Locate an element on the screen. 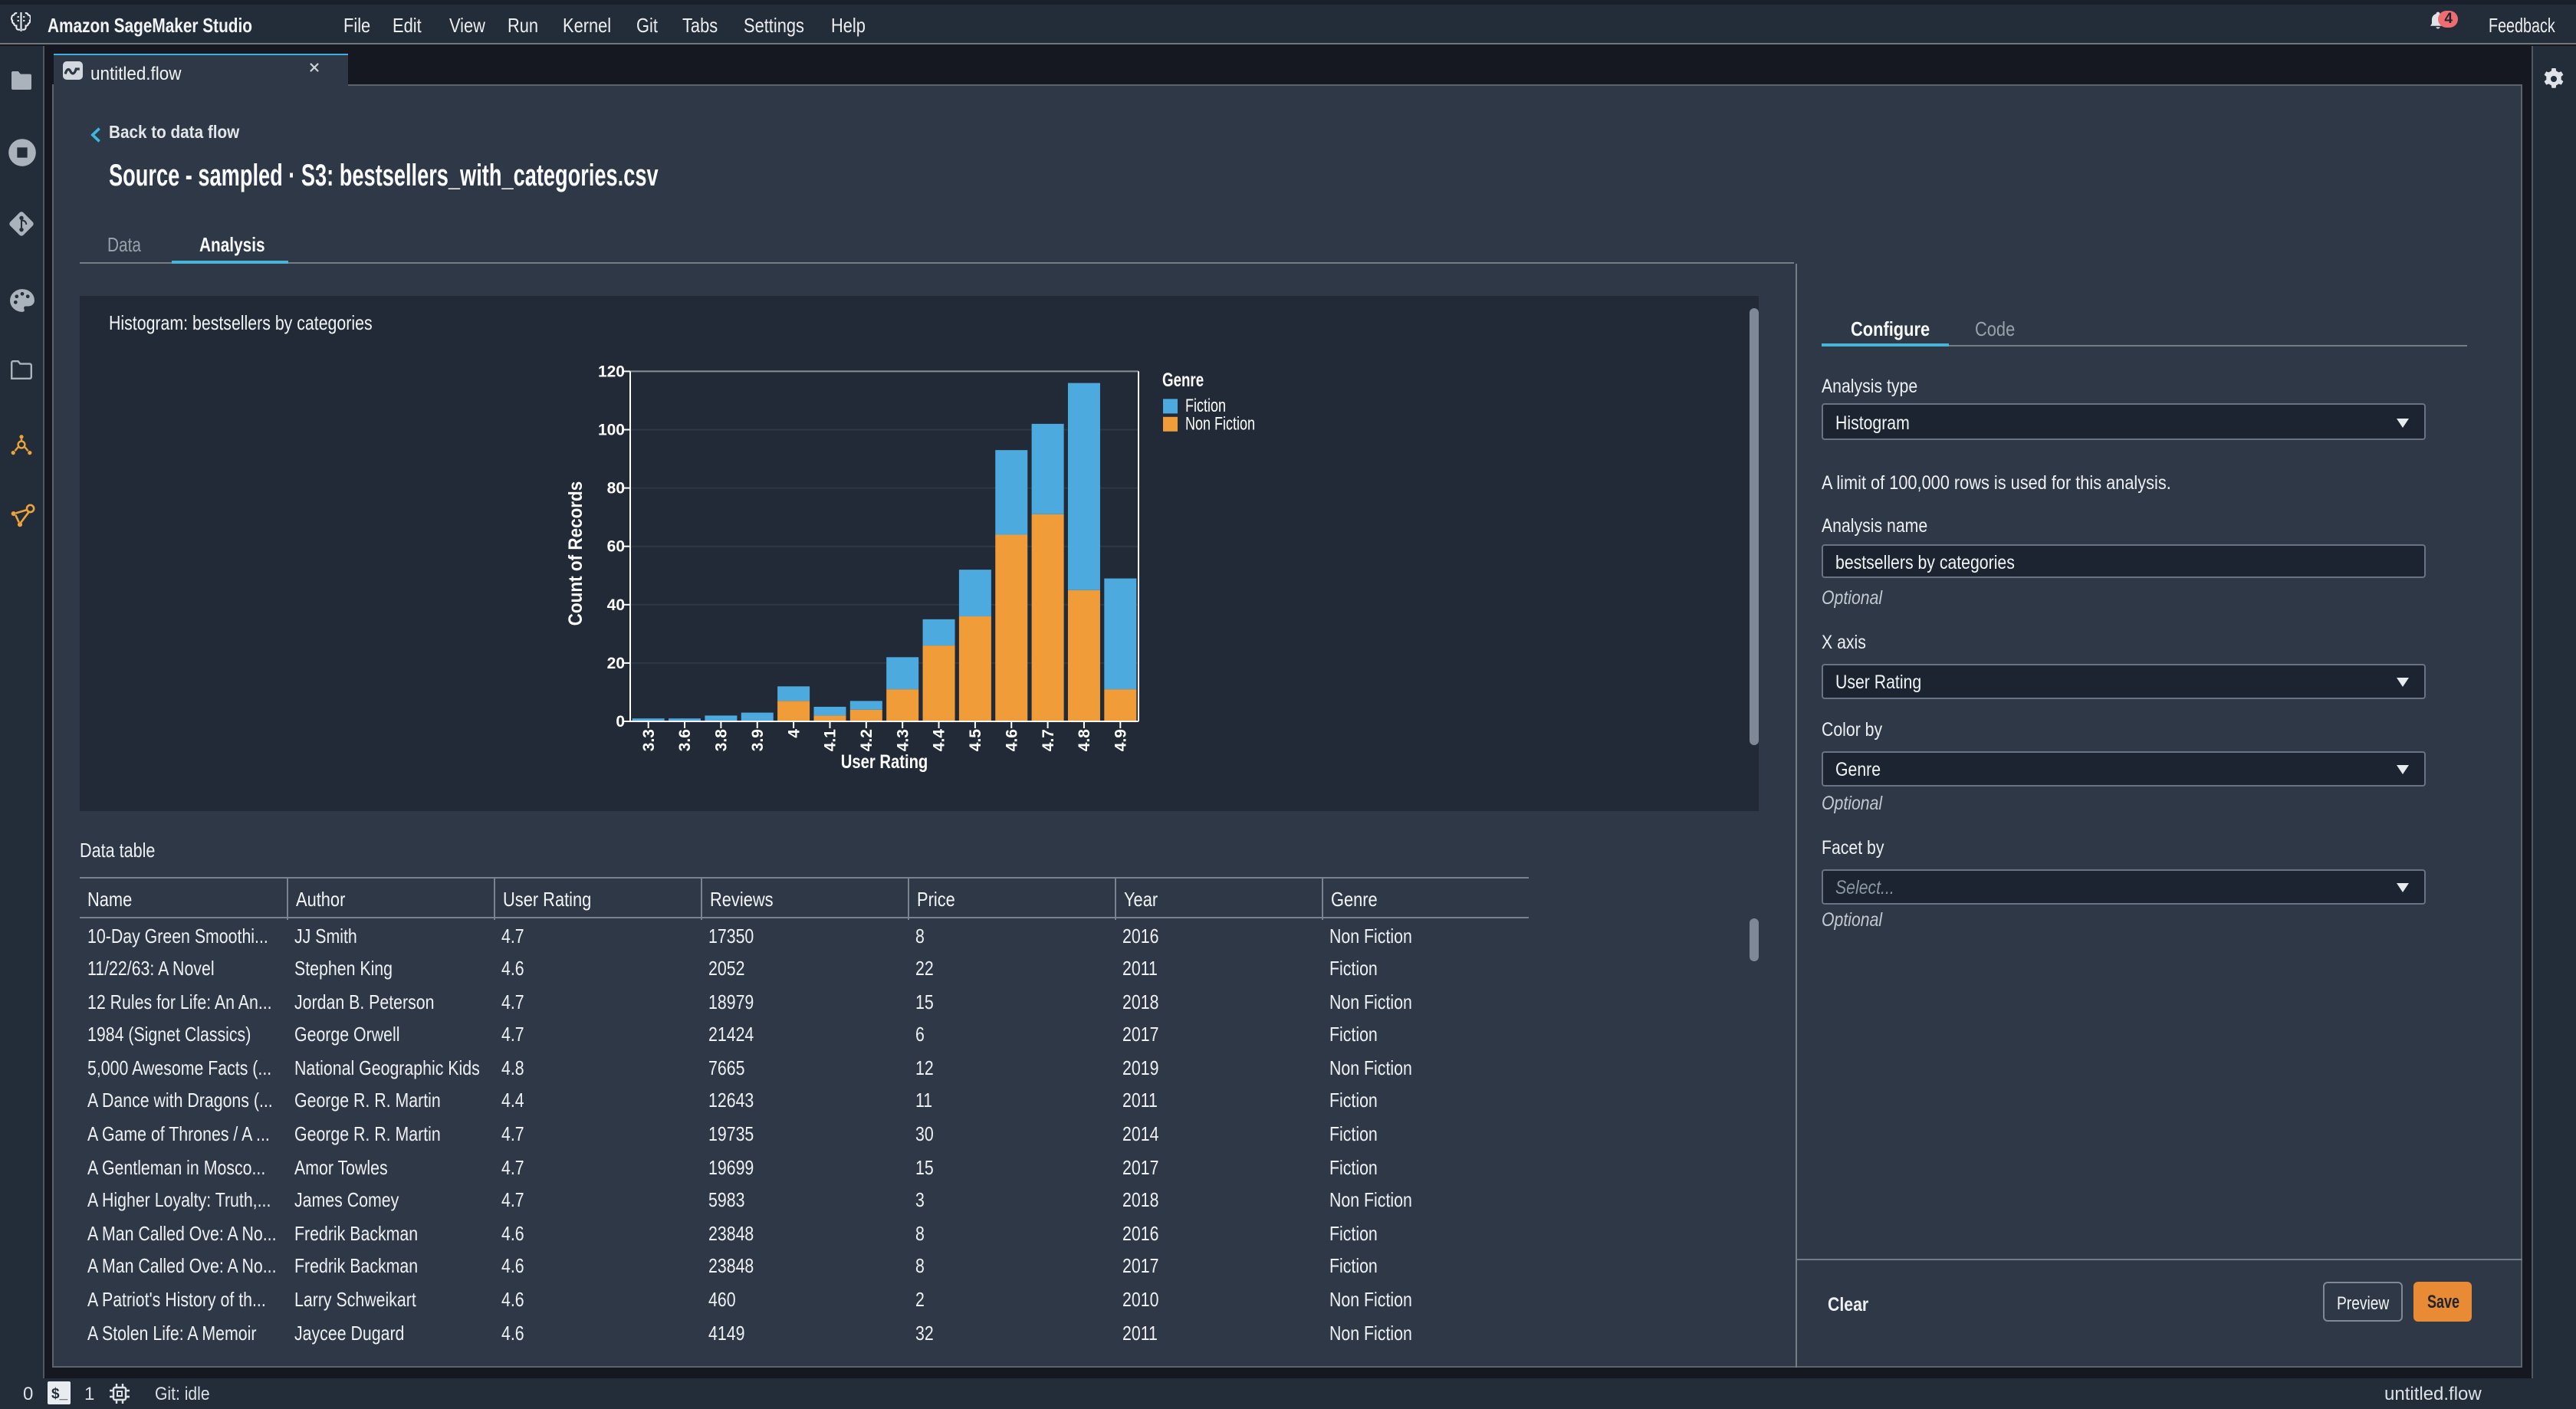 Image resolution: width=2576 pixels, height=1409 pixels. svg-text: 20 is located at coordinates (616, 663).